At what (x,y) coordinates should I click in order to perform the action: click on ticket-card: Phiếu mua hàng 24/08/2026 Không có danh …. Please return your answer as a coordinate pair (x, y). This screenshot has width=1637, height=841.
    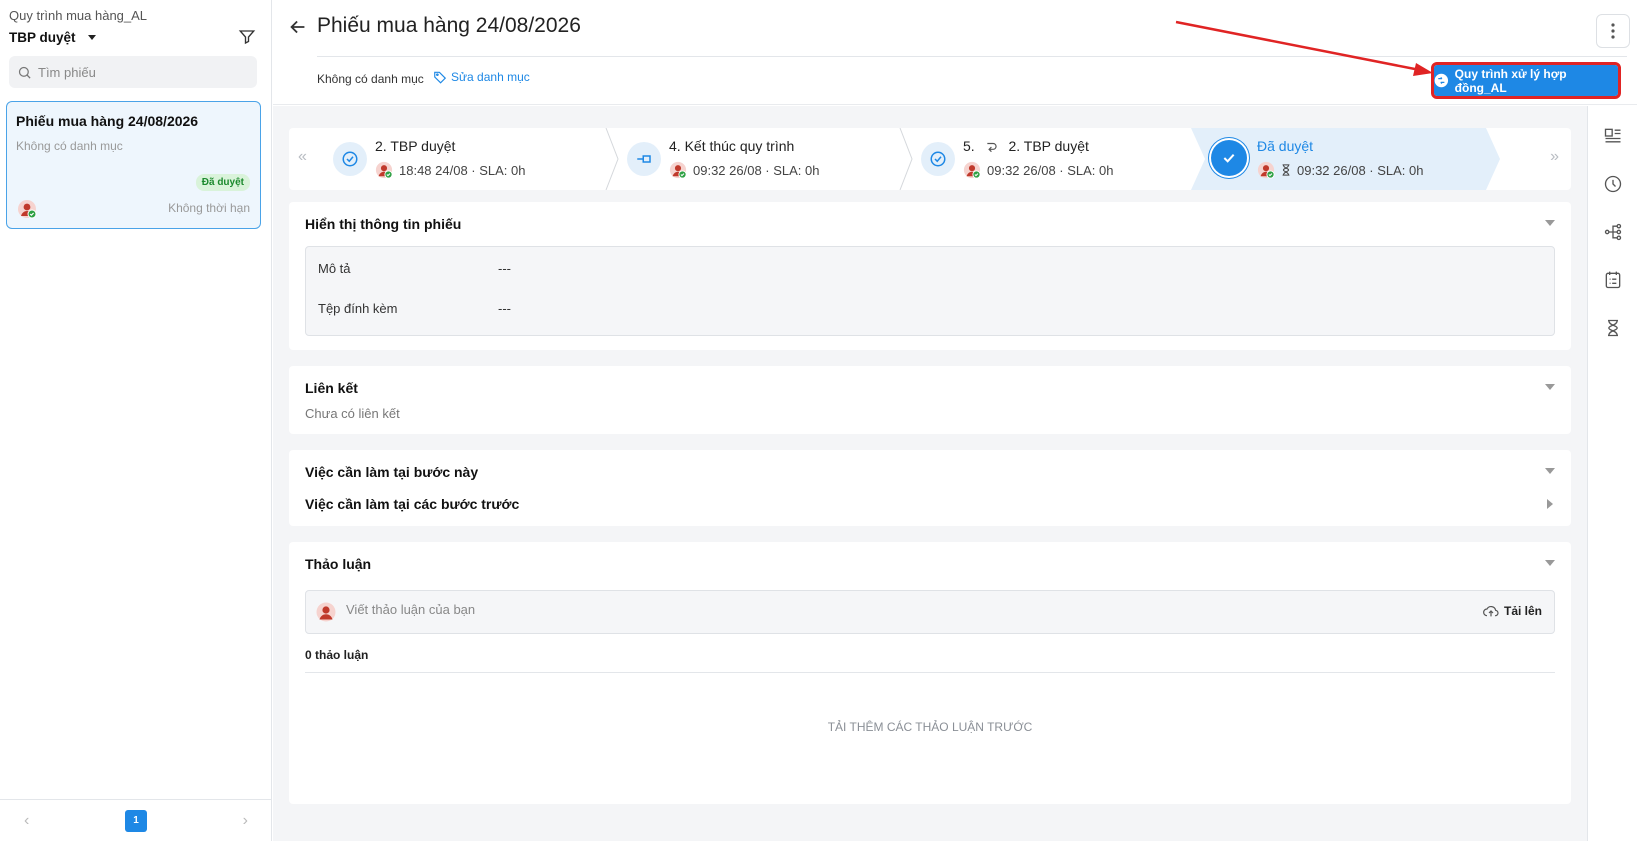
    Looking at the image, I should click on (133, 165).